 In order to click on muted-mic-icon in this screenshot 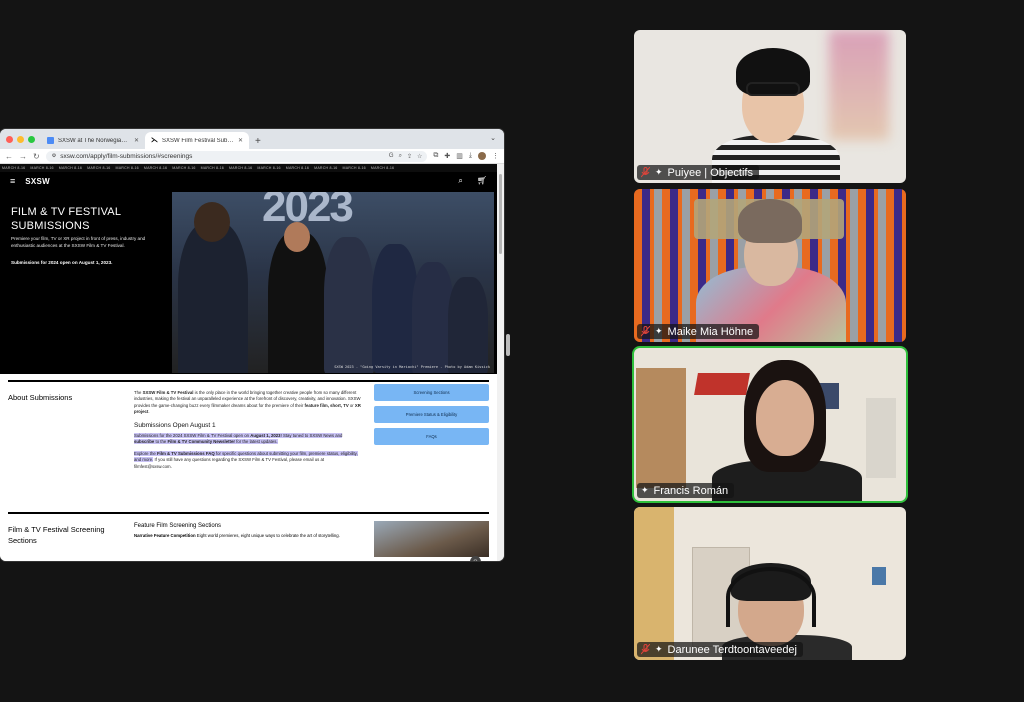, I will do `click(645, 649)`.